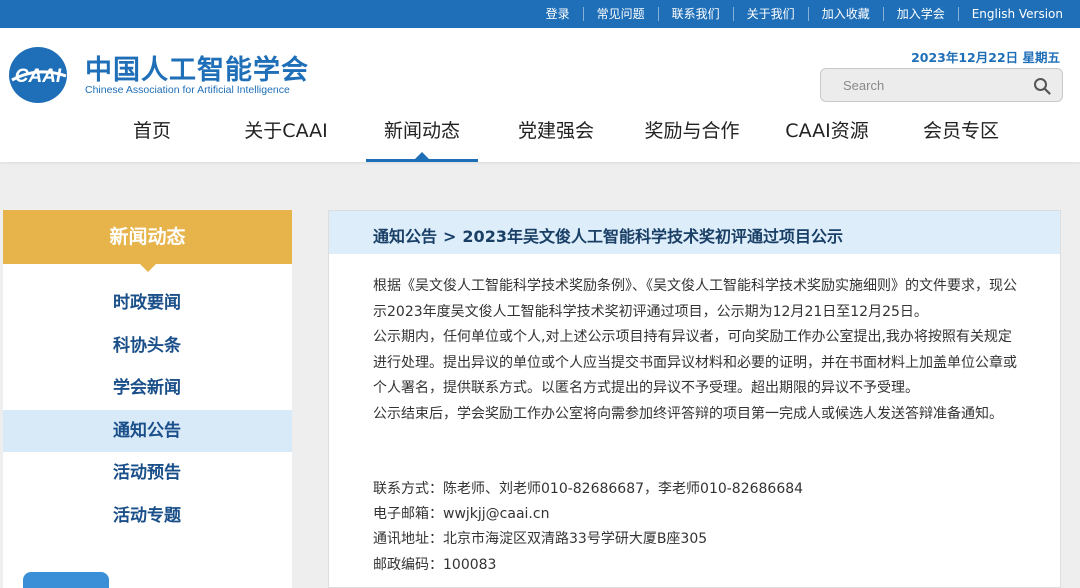  What do you see at coordinates (588, 489) in the screenshot?
I see `contact-phone: 联系方式：陈老师、刘老师010-82686687，李老师010-82686684` at bounding box center [588, 489].